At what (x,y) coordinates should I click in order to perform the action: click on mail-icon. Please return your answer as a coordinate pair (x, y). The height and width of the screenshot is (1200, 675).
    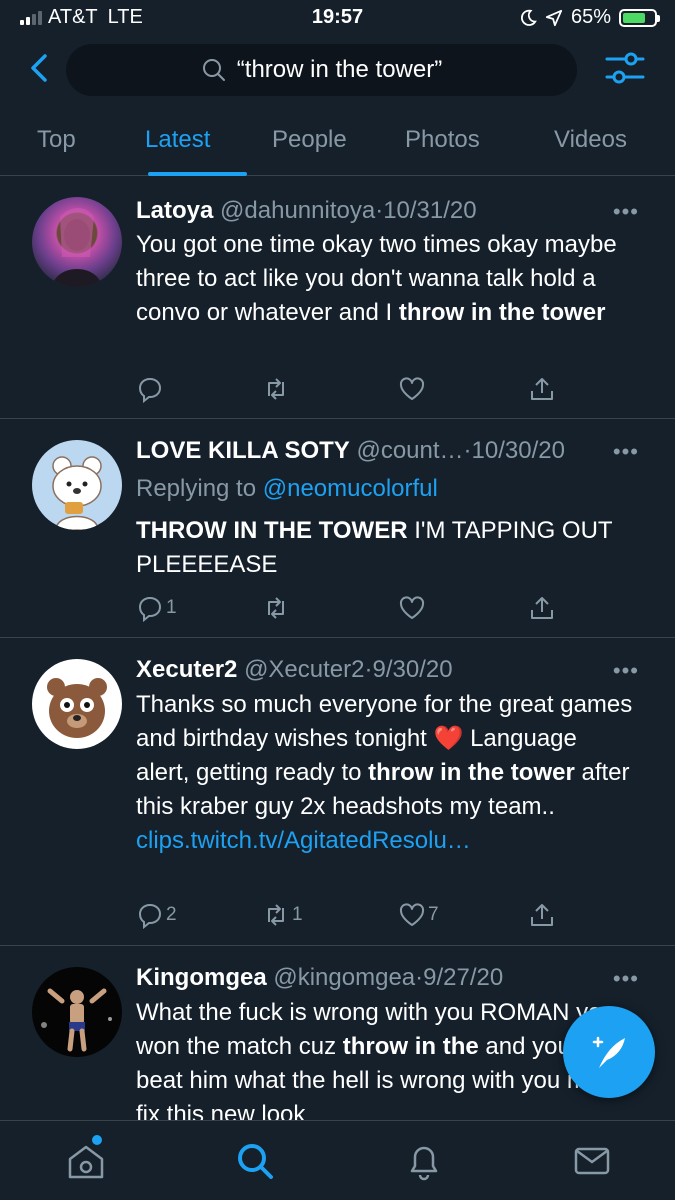
    Looking at the image, I should click on (592, 1161).